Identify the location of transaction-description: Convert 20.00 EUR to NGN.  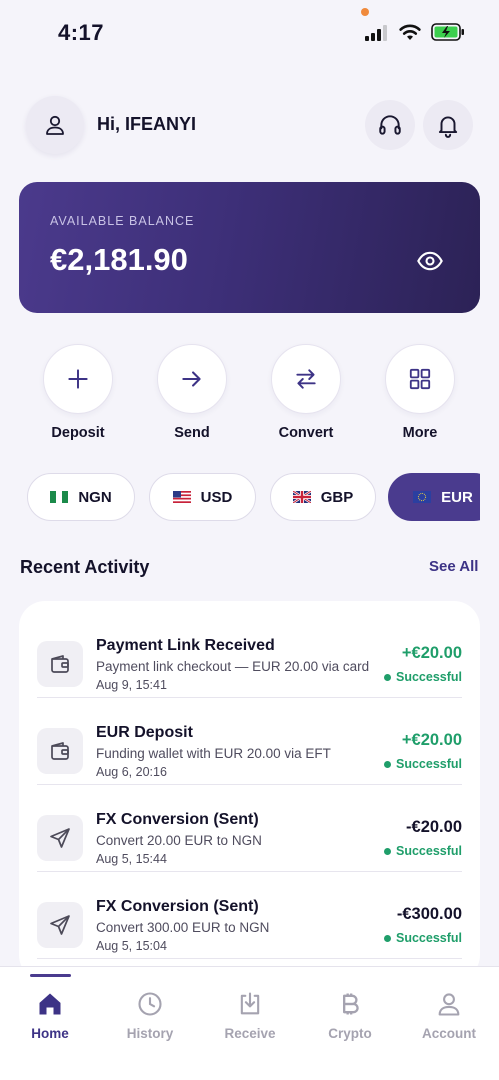
(179, 840).